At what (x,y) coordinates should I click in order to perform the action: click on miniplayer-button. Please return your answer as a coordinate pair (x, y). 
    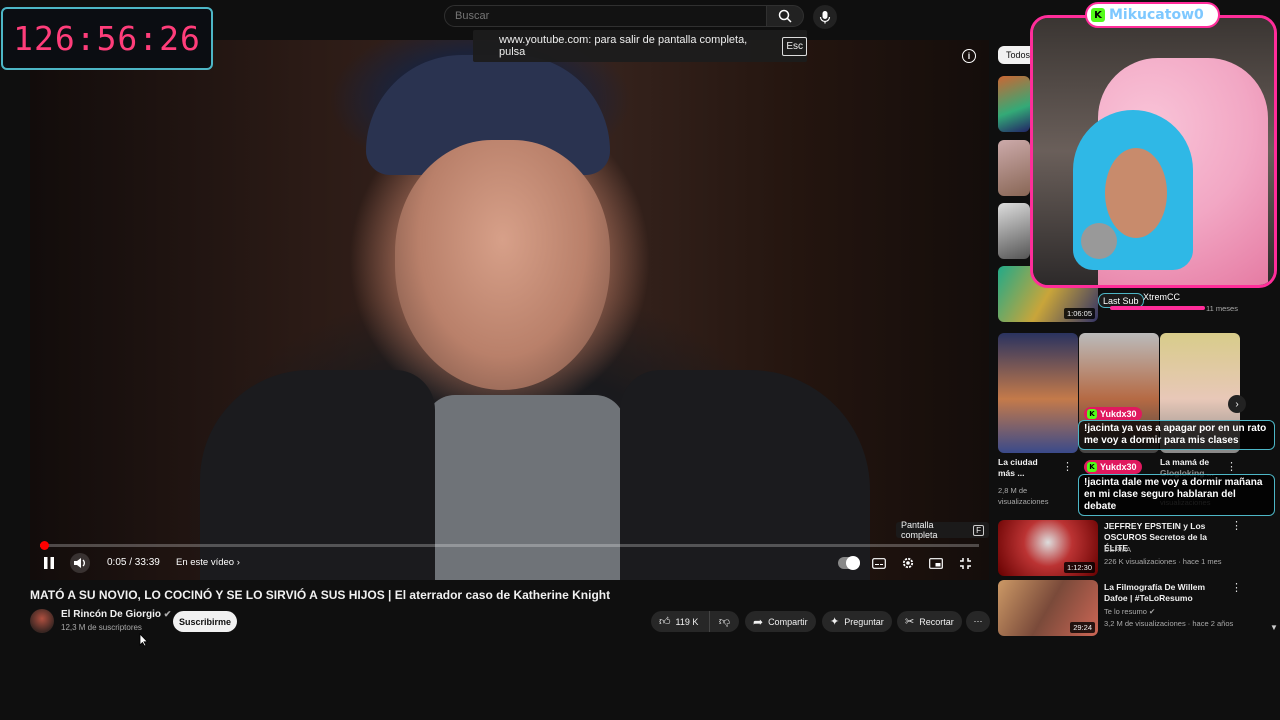
    Looking at the image, I should click on (936, 563).